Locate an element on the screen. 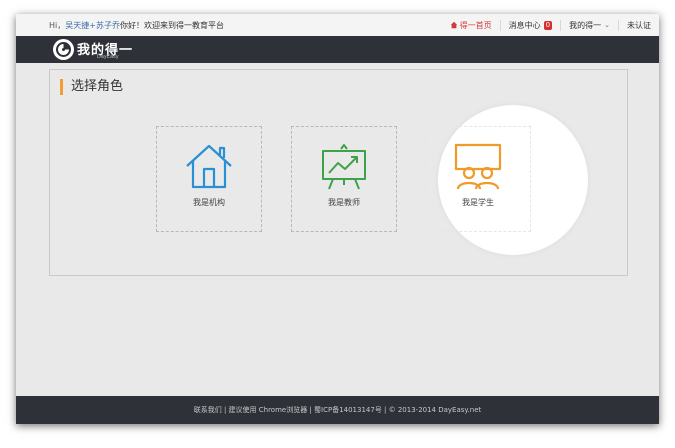 The width and height of the screenshot is (675, 448). presentation-board-icon is located at coordinates (344, 167).